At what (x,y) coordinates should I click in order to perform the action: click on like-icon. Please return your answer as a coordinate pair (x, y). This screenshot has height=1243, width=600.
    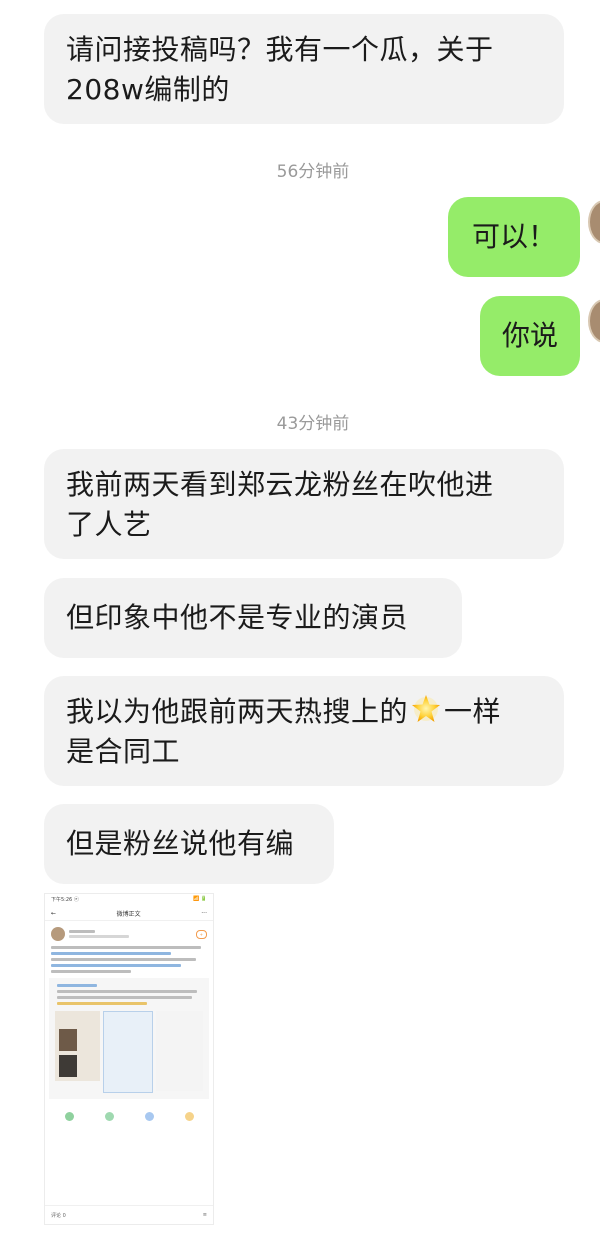
    Looking at the image, I should click on (149, 1116).